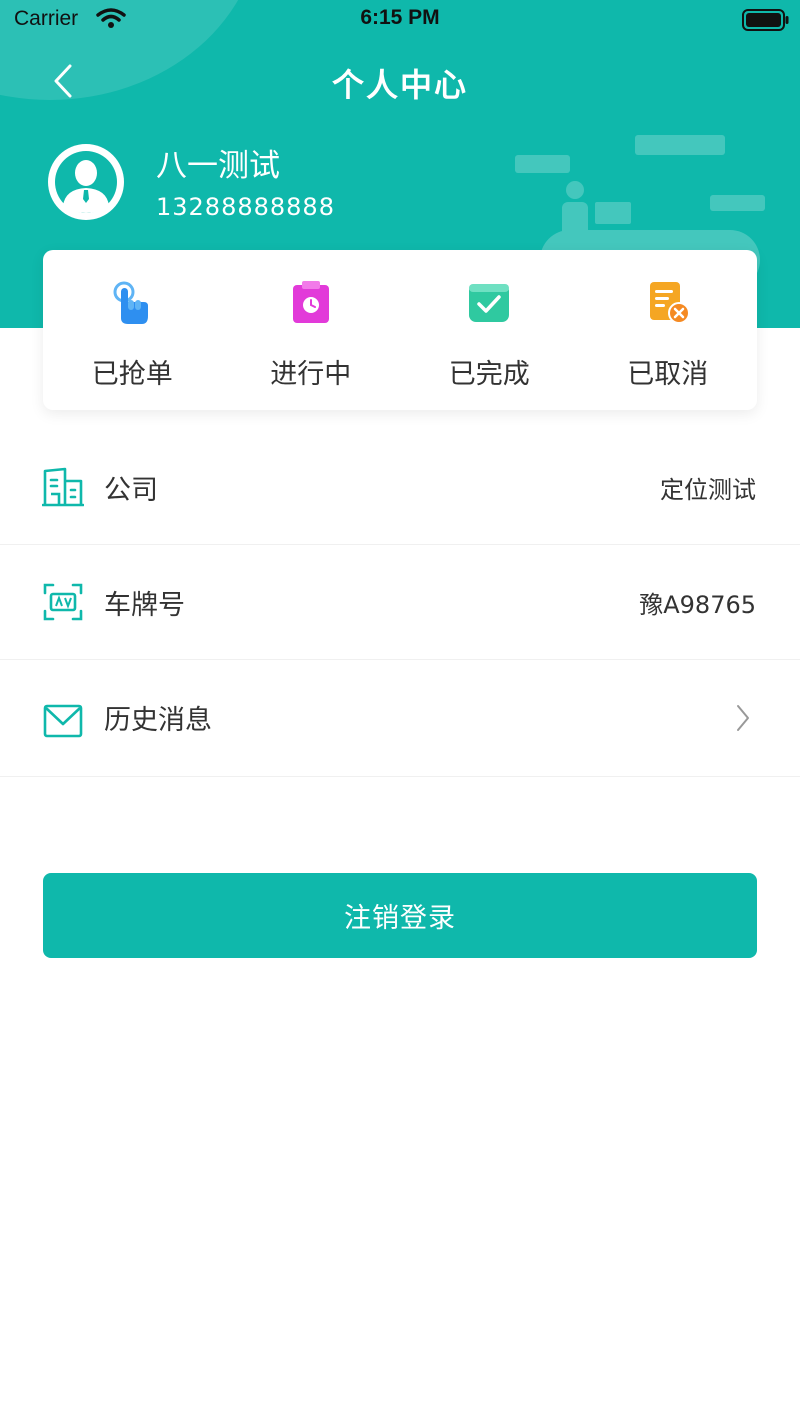  Describe the element at coordinates (311, 374) in the screenshot. I see `stat-label: 进行中` at that location.